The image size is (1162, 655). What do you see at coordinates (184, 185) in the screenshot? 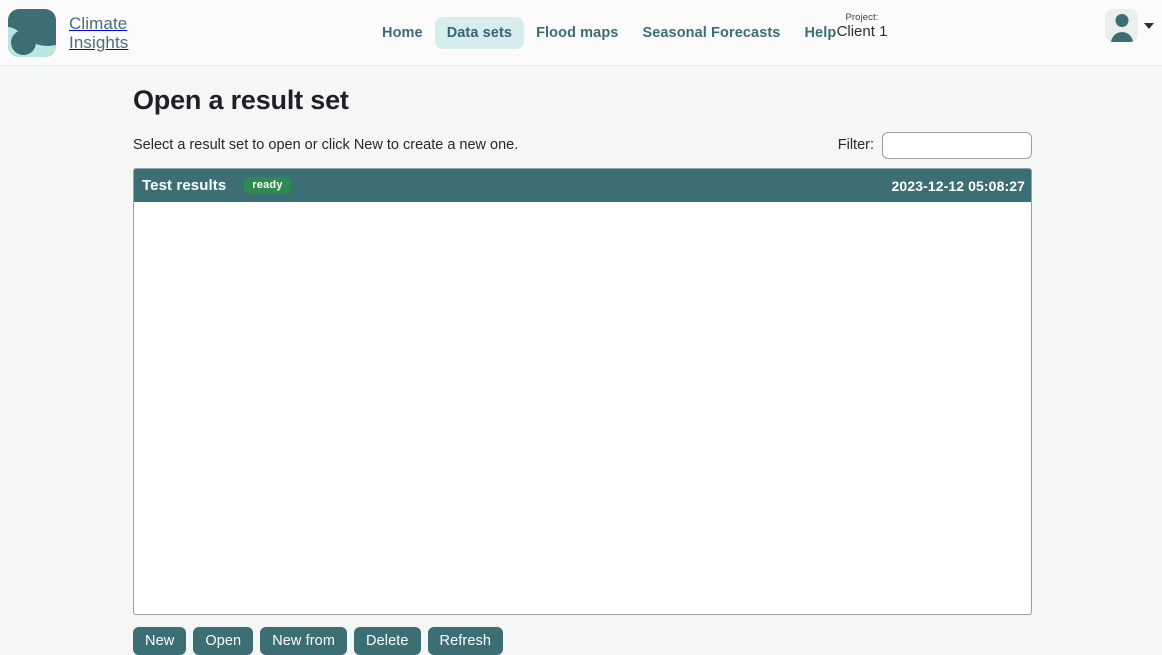
I see `result-set-name: Test results` at bounding box center [184, 185].